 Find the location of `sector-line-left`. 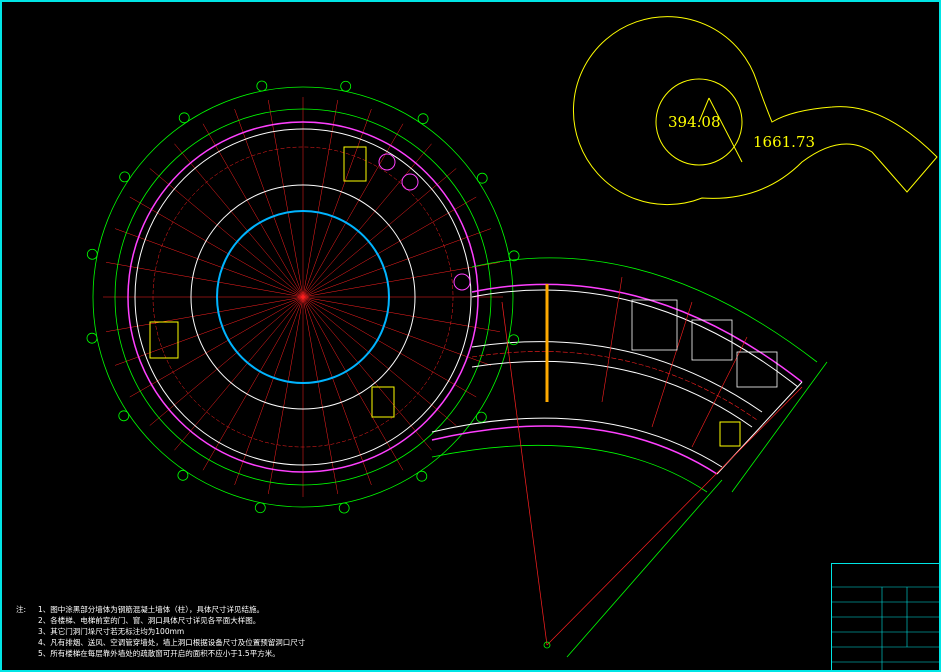

sector-line-left is located at coordinates (524, 473).